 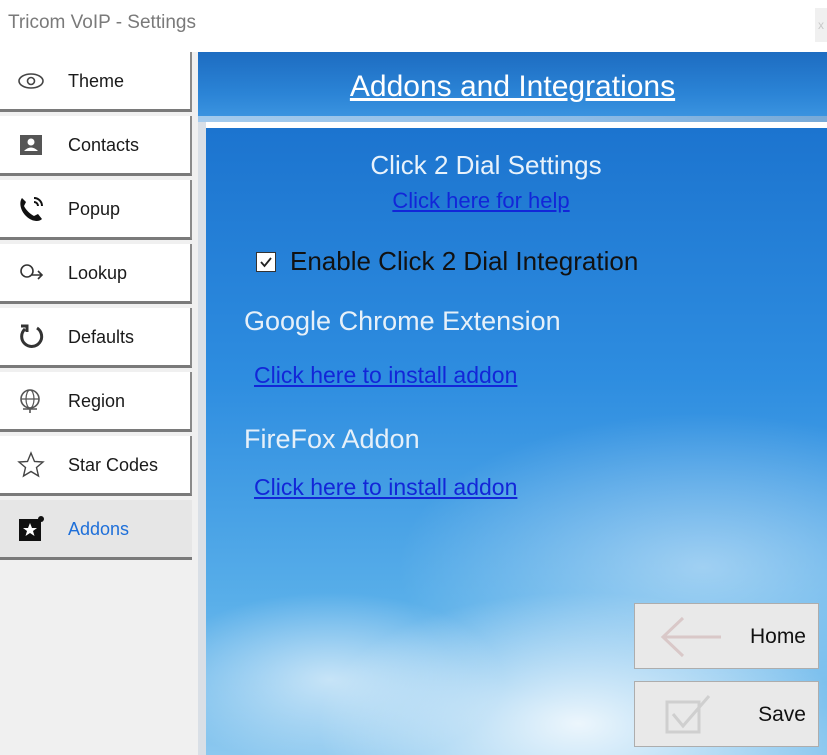 I want to click on header-divider, so click(x=512, y=119).